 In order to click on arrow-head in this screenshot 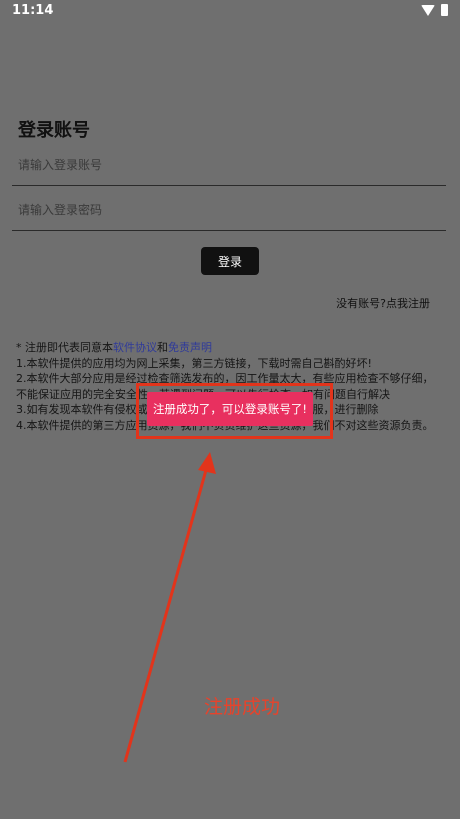, I will do `click(207, 463)`.